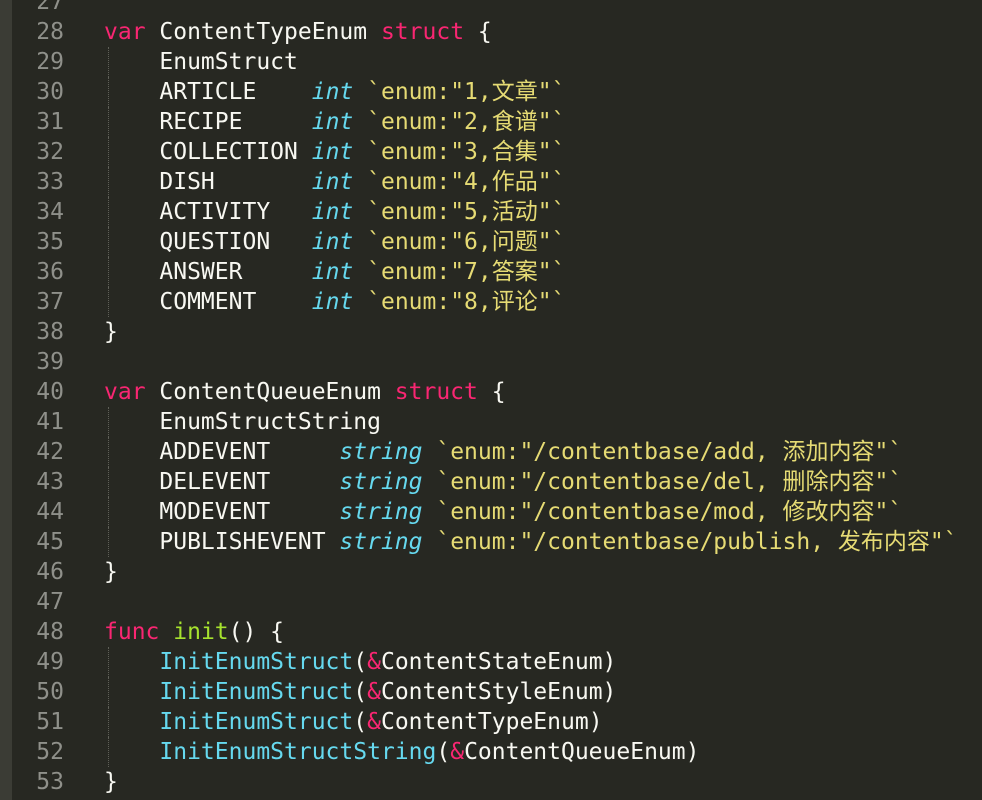 This screenshot has width=982, height=800. What do you see at coordinates (298, 752) in the screenshot?
I see `token-call: InitEnumStructString` at bounding box center [298, 752].